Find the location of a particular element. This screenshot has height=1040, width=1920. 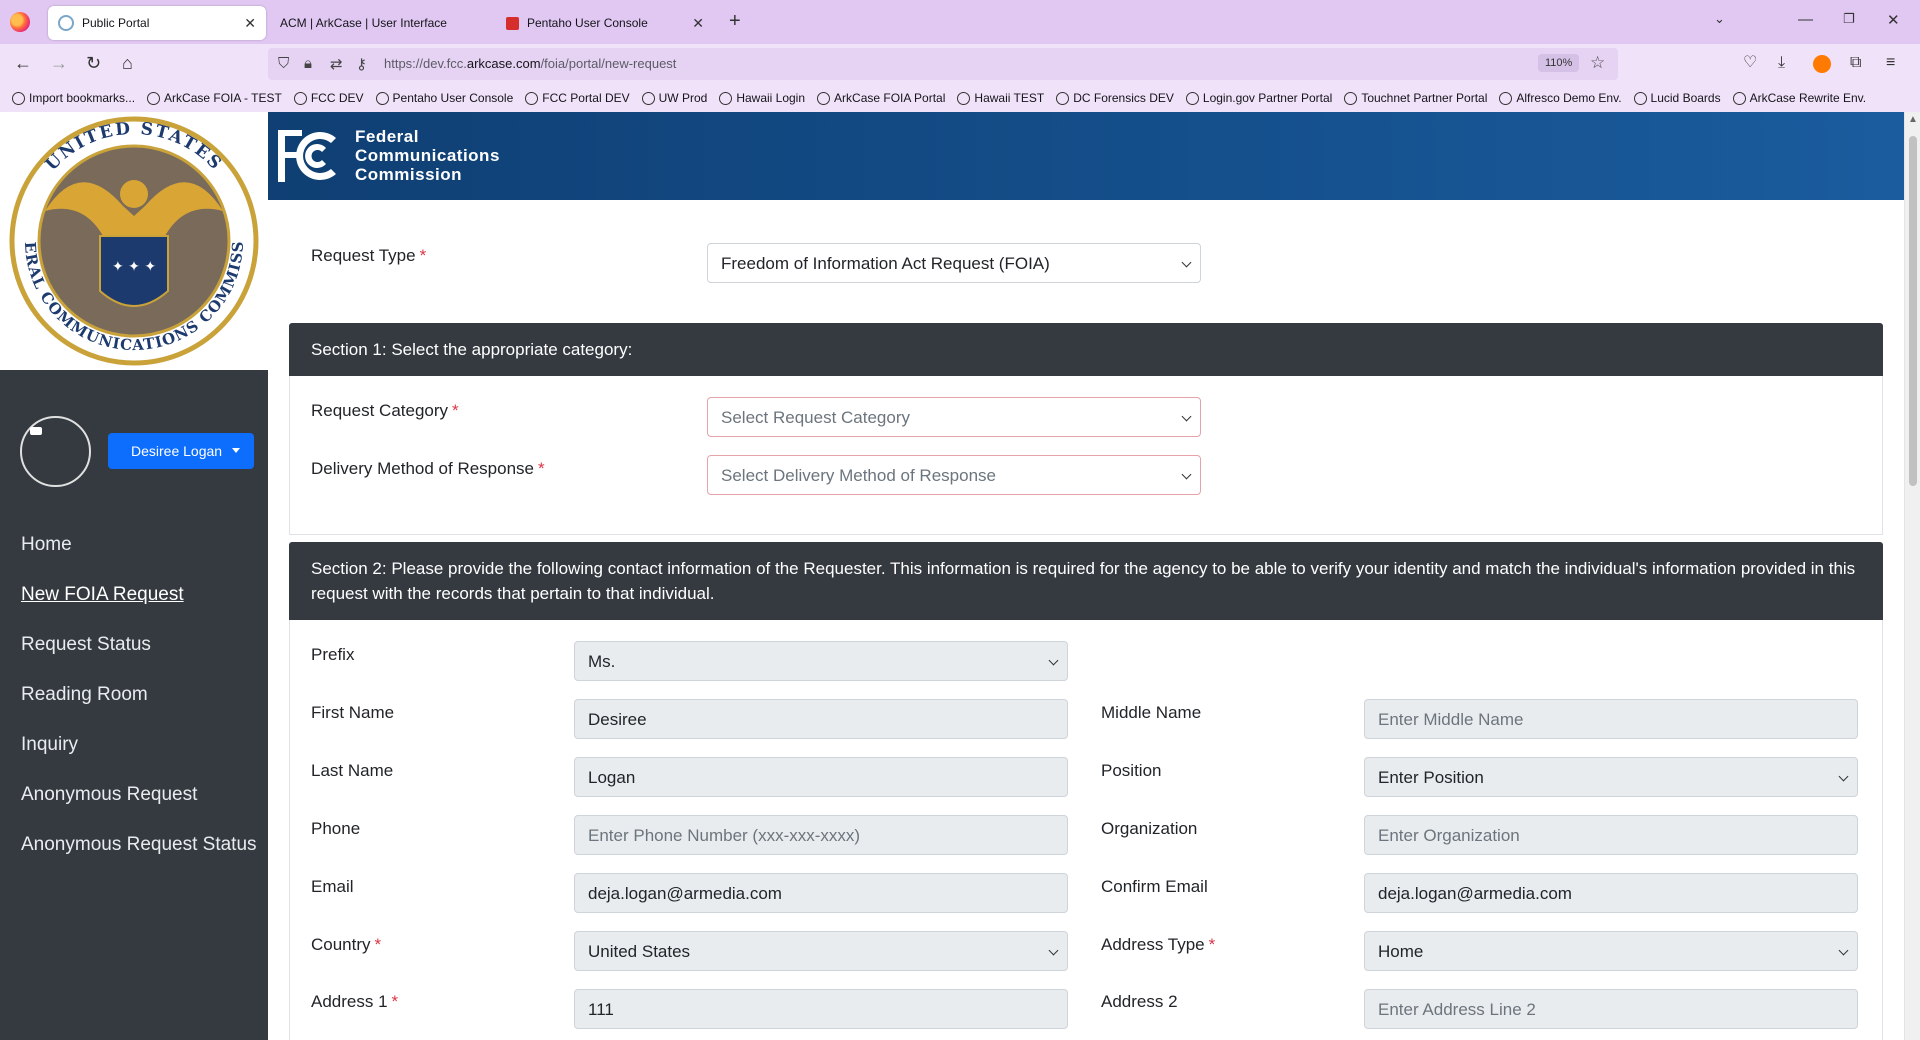

sidebar-item-reading-room: Reading Room is located at coordinates (139, 705).